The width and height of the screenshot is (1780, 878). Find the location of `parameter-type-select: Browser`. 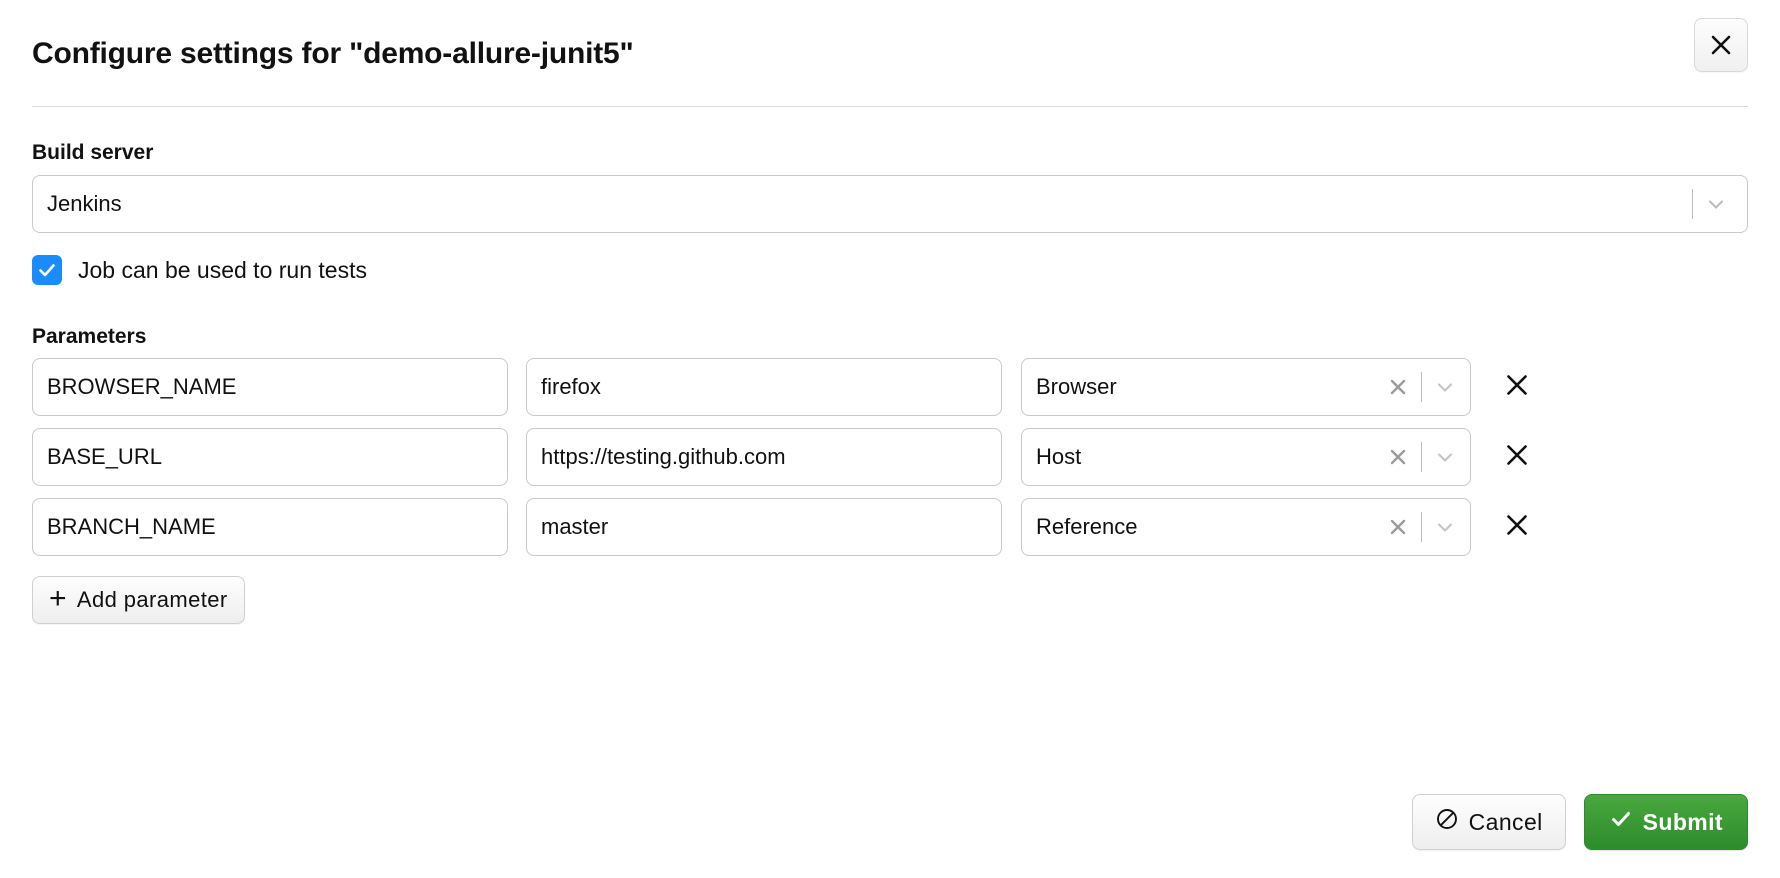

parameter-type-select: Browser is located at coordinates (1246, 387).